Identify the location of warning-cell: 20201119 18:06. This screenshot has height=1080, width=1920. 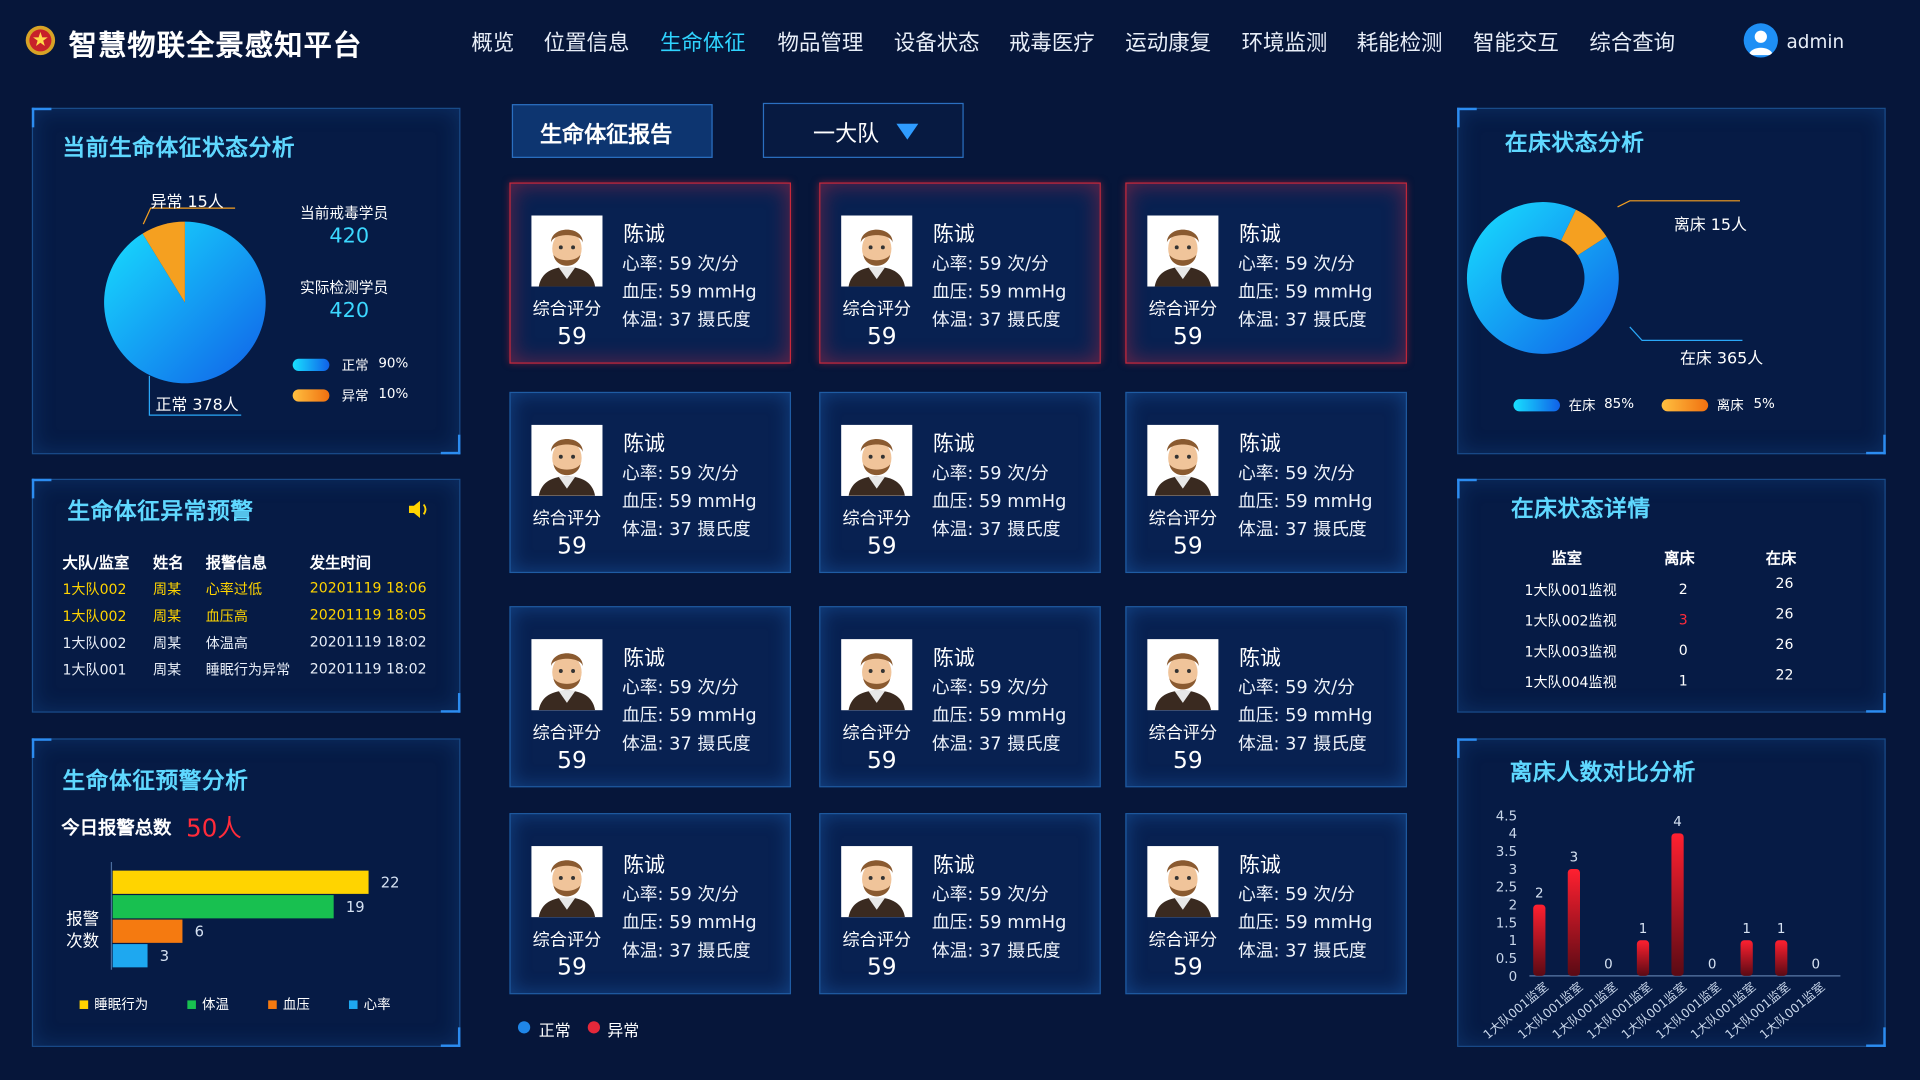
(368, 588).